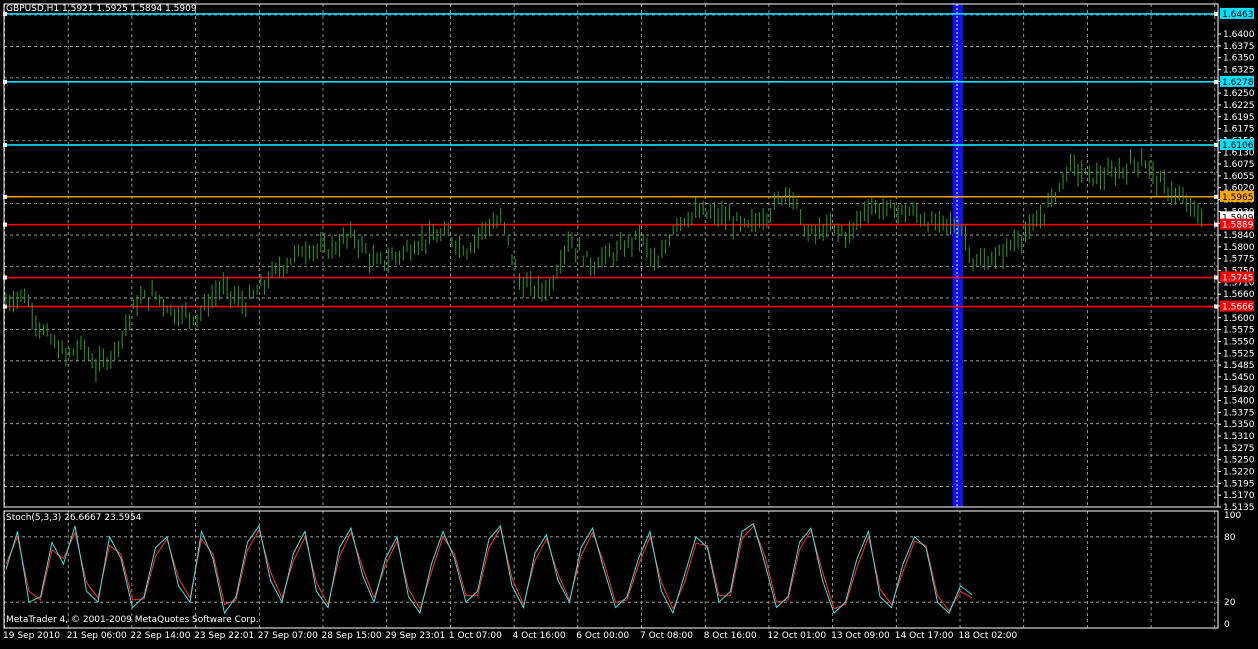 Image resolution: width=1258 pixels, height=649 pixels. Describe the element at coordinates (1239, 59) in the screenshot. I see `price-tick-label: 1.6350` at that location.